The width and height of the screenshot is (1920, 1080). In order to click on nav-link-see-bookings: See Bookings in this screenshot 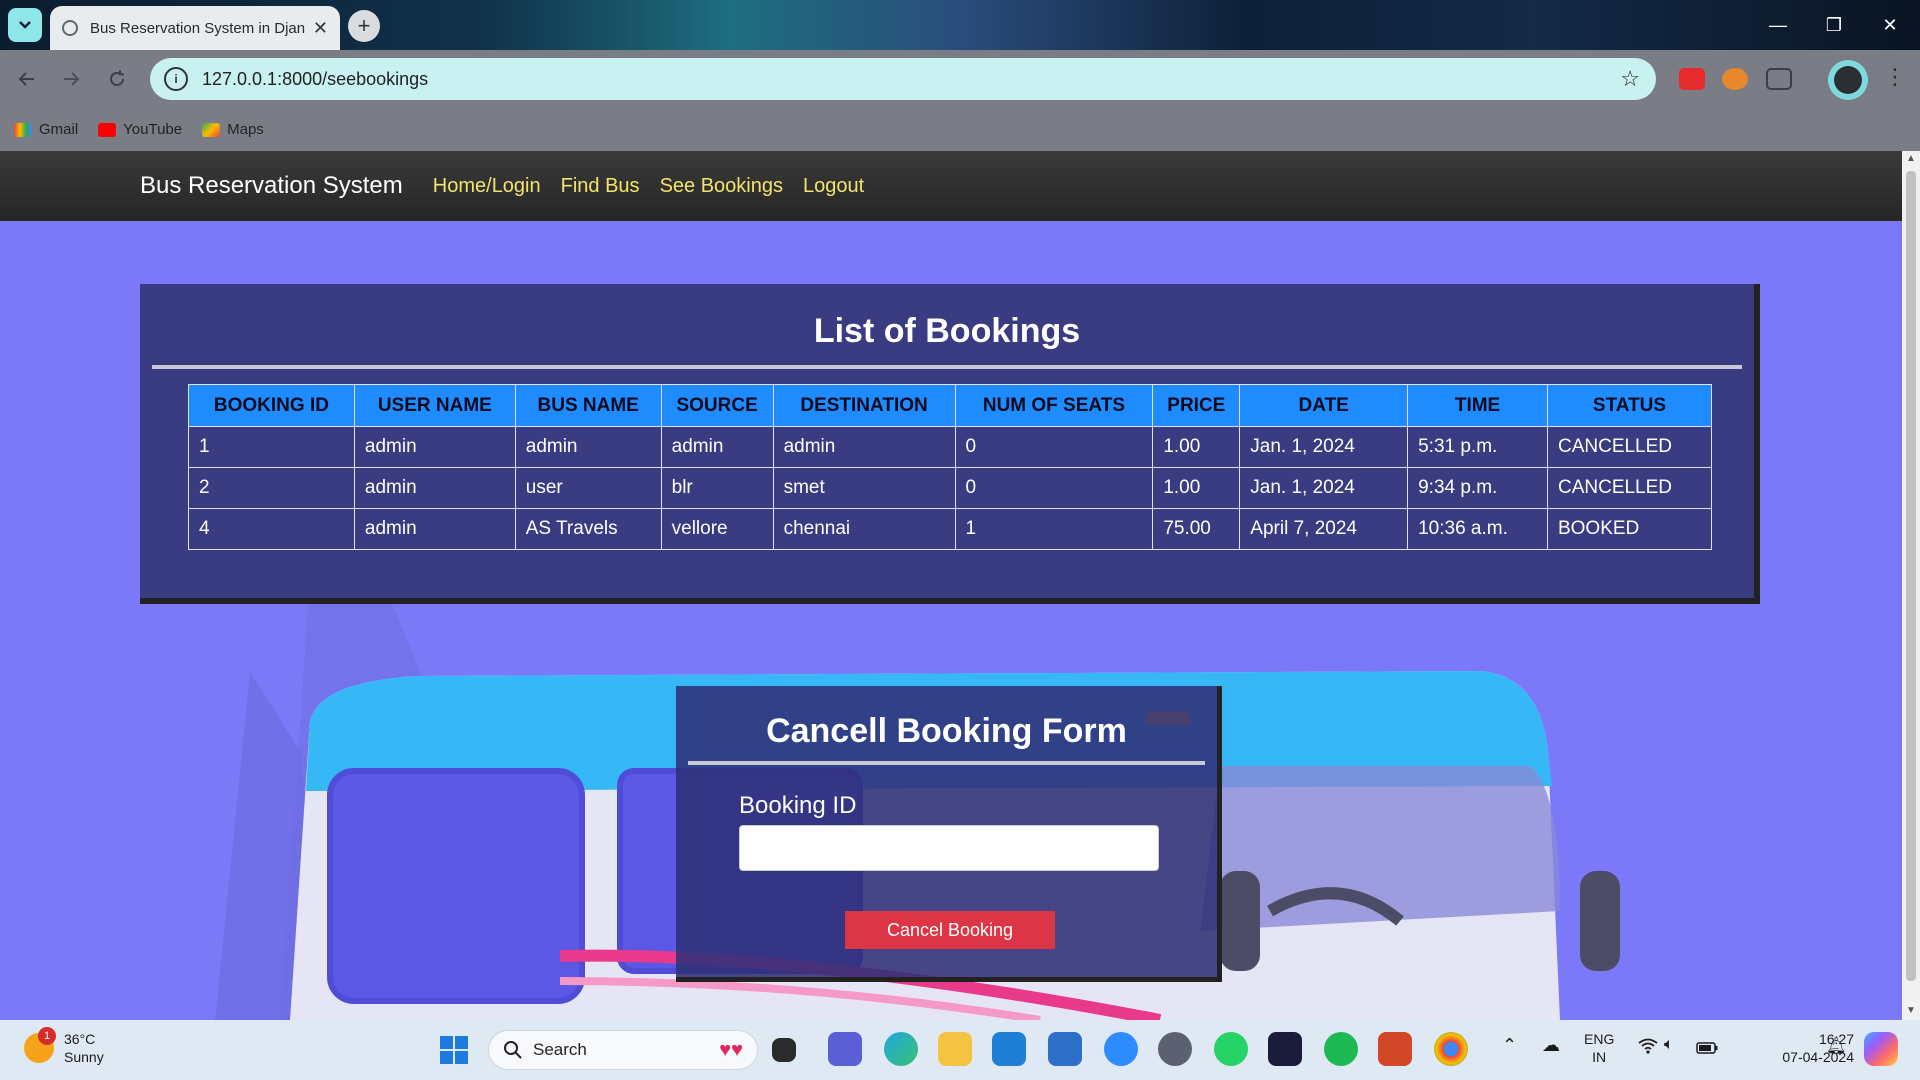, I will do `click(721, 186)`.